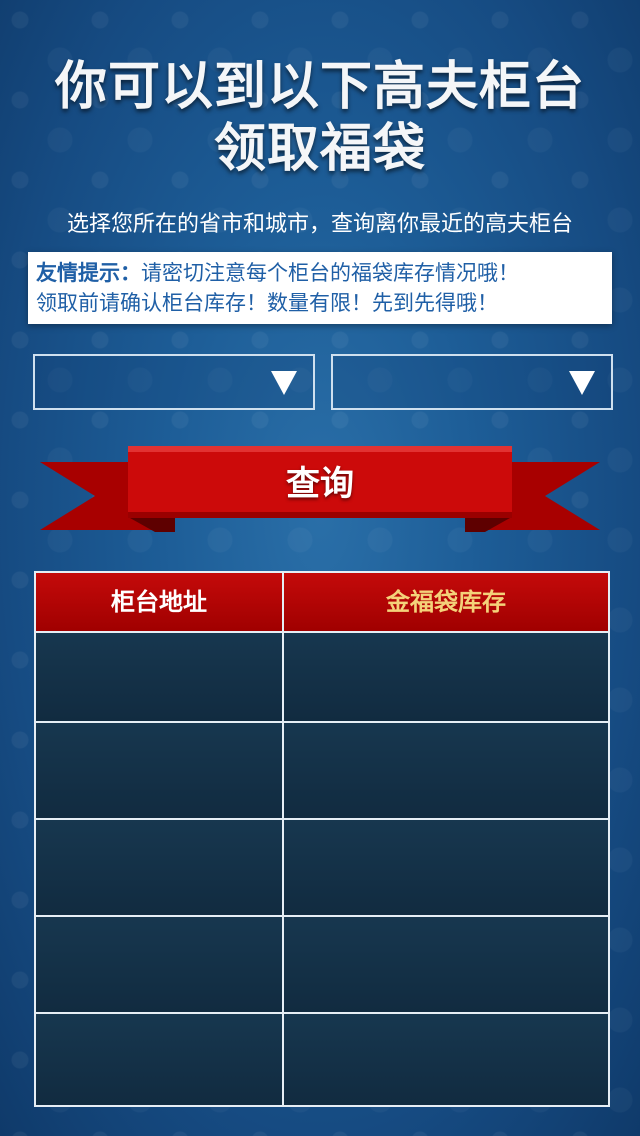  Describe the element at coordinates (319, 149) in the screenshot. I see `page-title-line2: 领取福袋` at that location.